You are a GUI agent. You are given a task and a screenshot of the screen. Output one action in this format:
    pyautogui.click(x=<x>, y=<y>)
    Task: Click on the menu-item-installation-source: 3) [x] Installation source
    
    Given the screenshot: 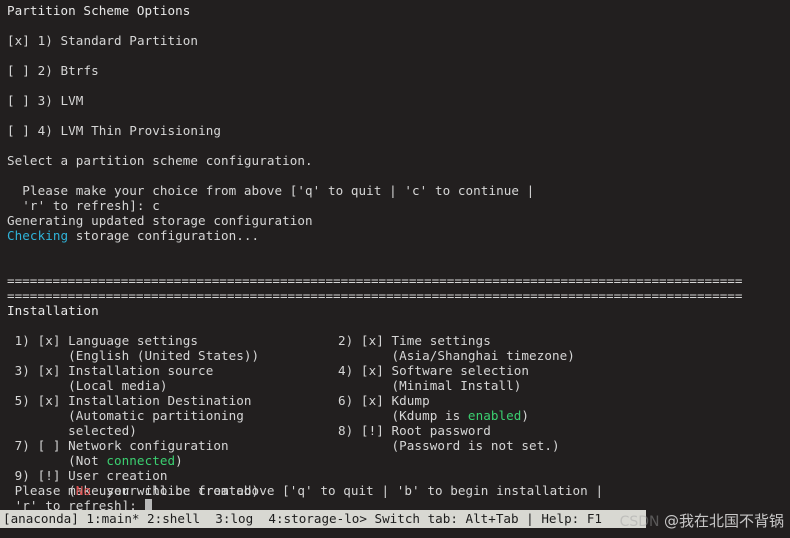 What is the action you would take?
    pyautogui.click(x=133, y=370)
    